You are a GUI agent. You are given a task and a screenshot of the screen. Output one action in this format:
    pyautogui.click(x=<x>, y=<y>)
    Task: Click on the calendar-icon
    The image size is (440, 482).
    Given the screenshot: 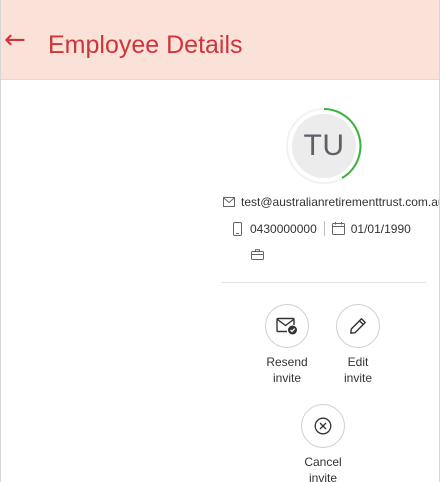 What is the action you would take?
    pyautogui.click(x=338, y=228)
    